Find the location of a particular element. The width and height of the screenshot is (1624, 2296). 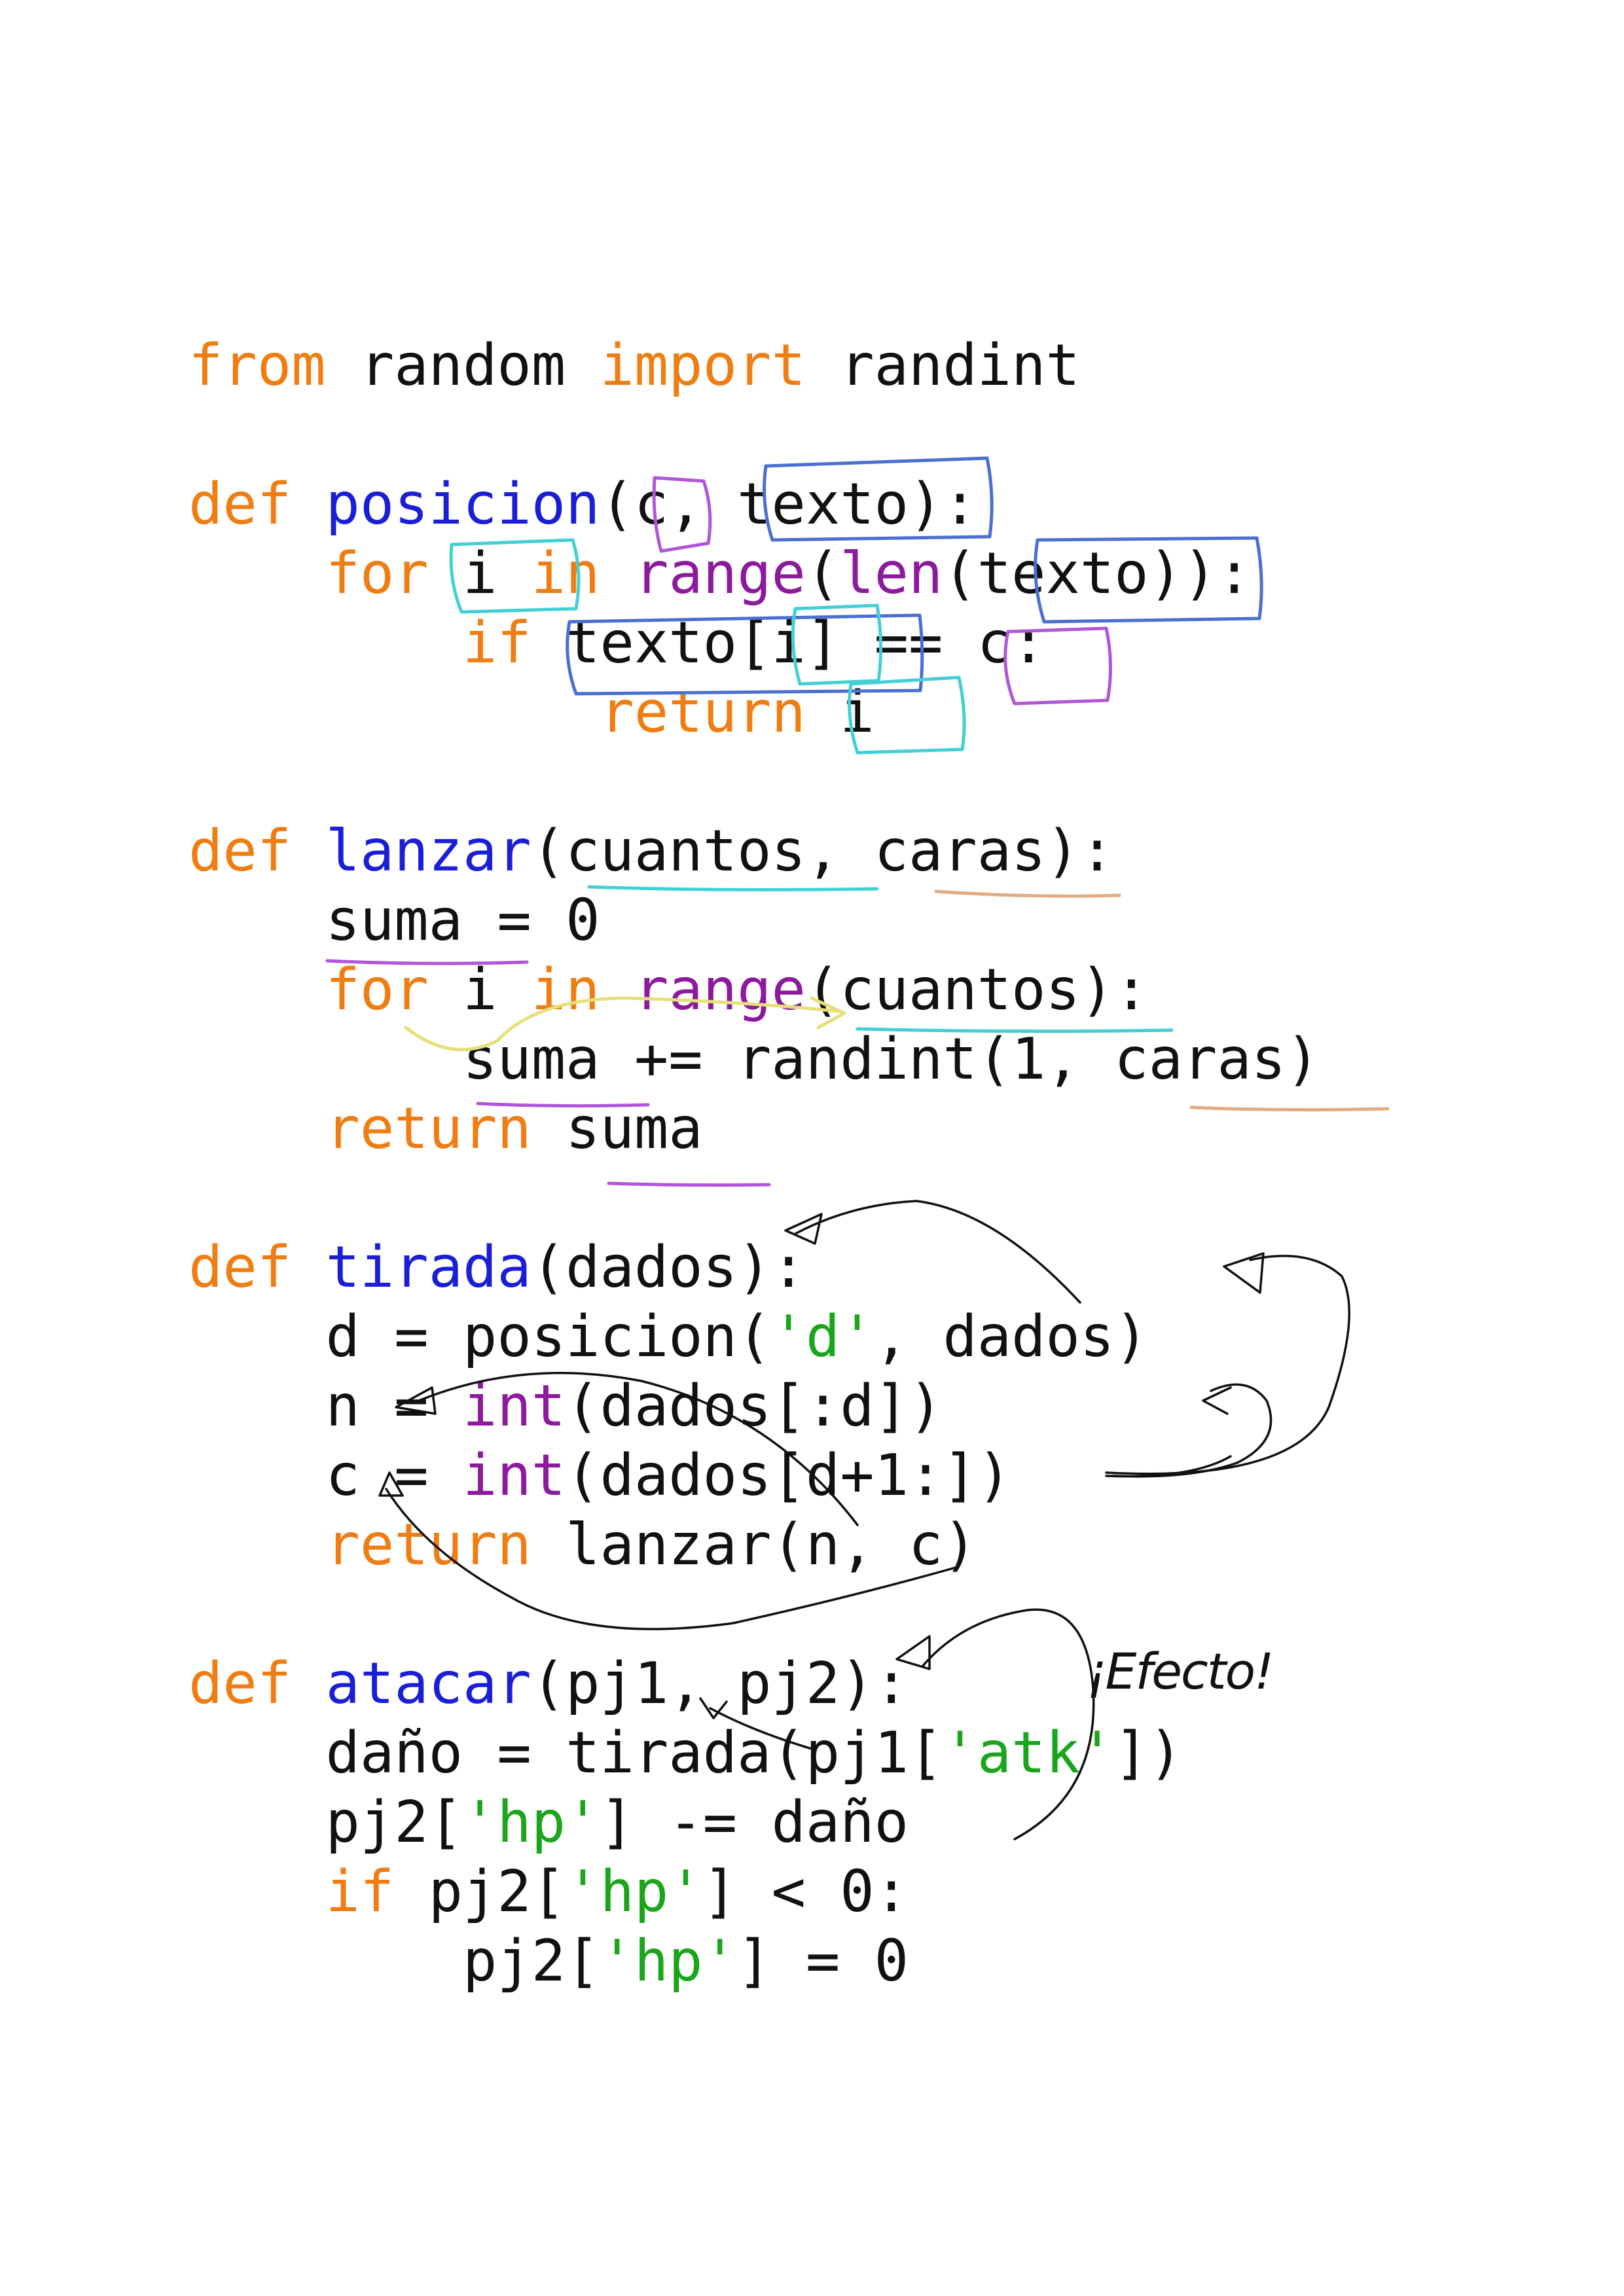

code-text-token: ( is located at coordinates (822, 573).